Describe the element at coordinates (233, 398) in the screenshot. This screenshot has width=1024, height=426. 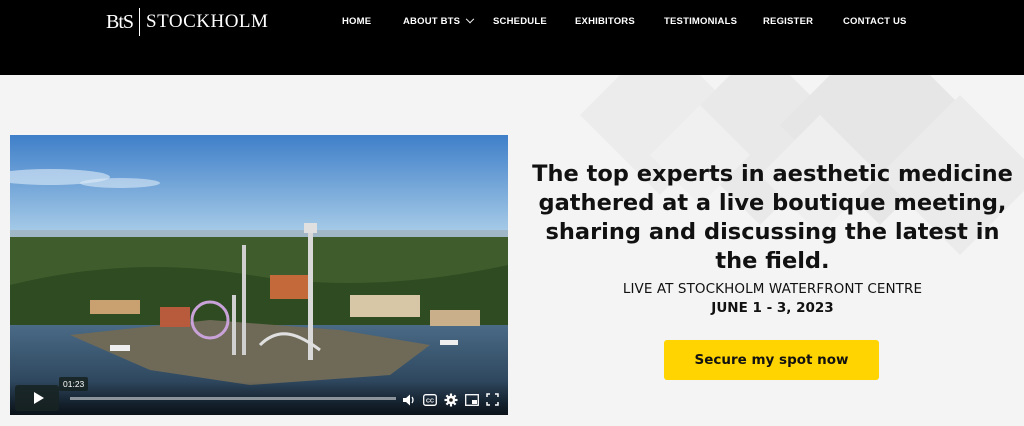
I see `video-progress-bar` at that location.